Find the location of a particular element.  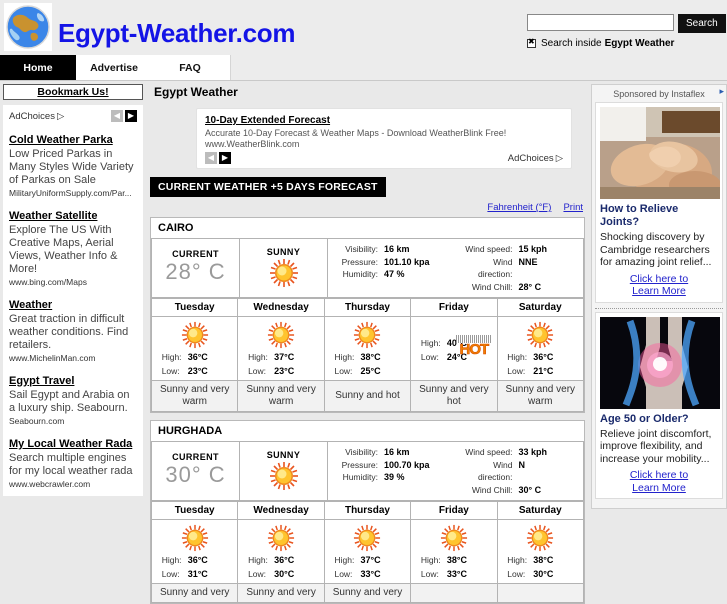

fahrenheit-link: Fahrenheit (°F) is located at coordinates (519, 207).